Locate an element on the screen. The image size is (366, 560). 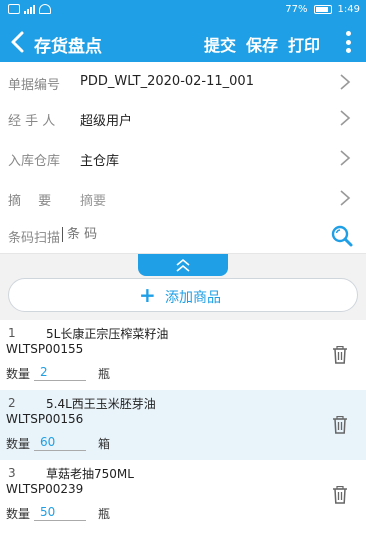
save-button: 保存 is located at coordinates (262, 44).